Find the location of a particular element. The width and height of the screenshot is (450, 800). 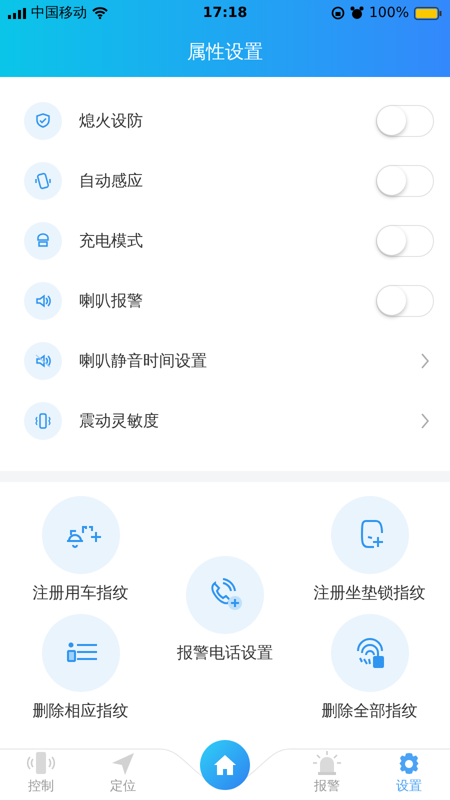

wifi-icon is located at coordinates (100, 13).